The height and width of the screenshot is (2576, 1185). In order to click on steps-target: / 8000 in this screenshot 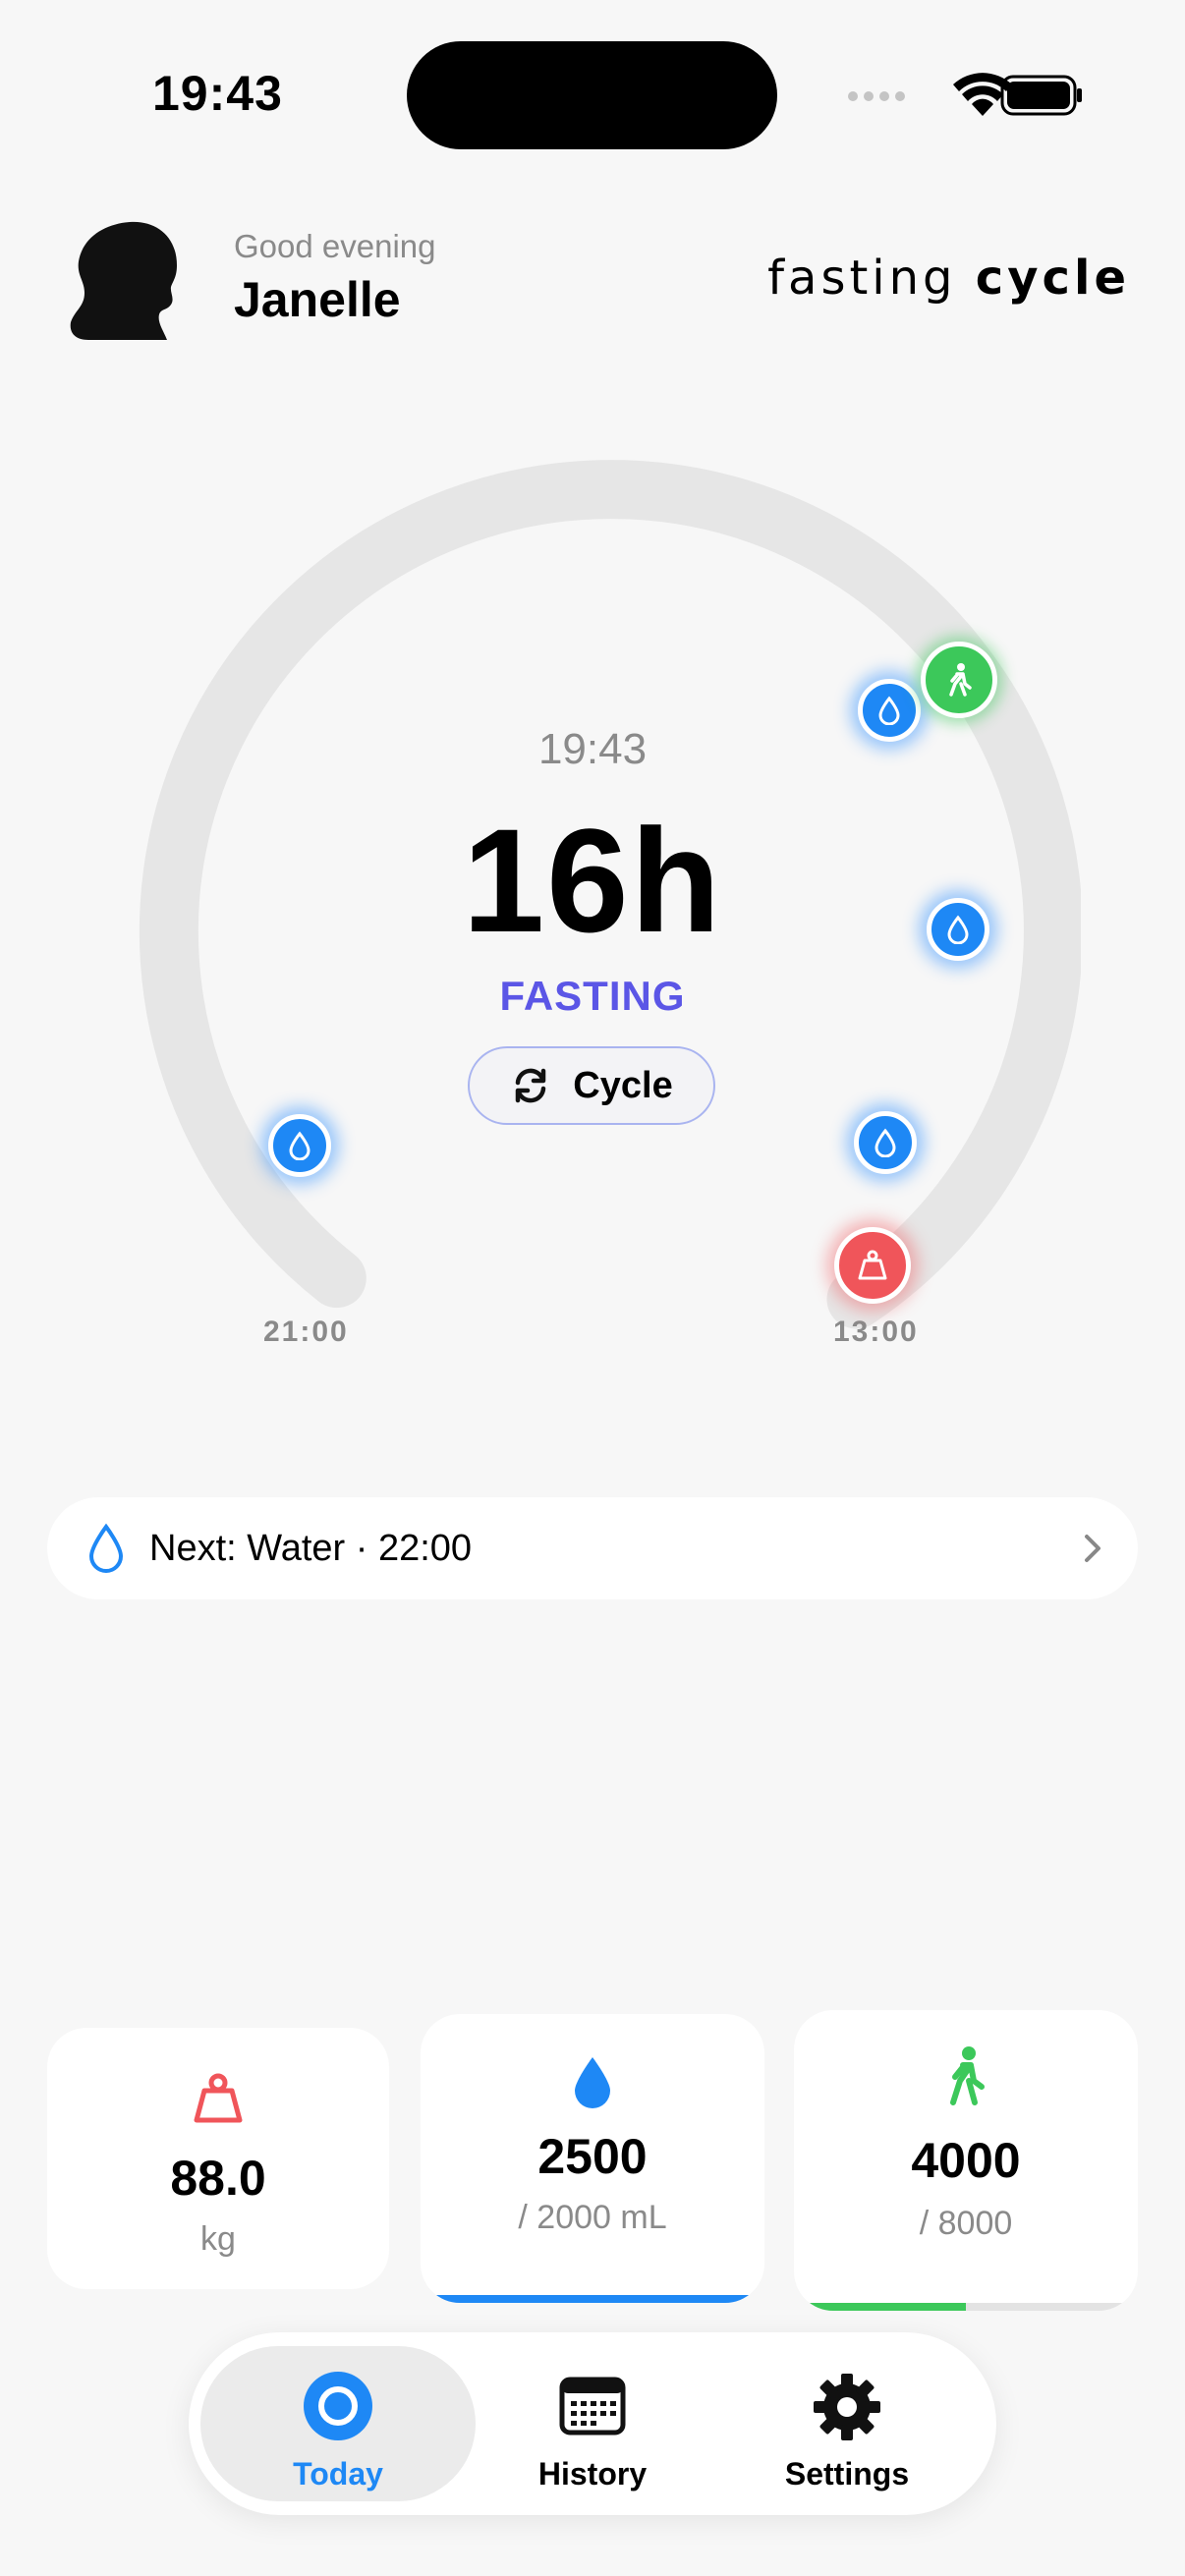, I will do `click(966, 2223)`.